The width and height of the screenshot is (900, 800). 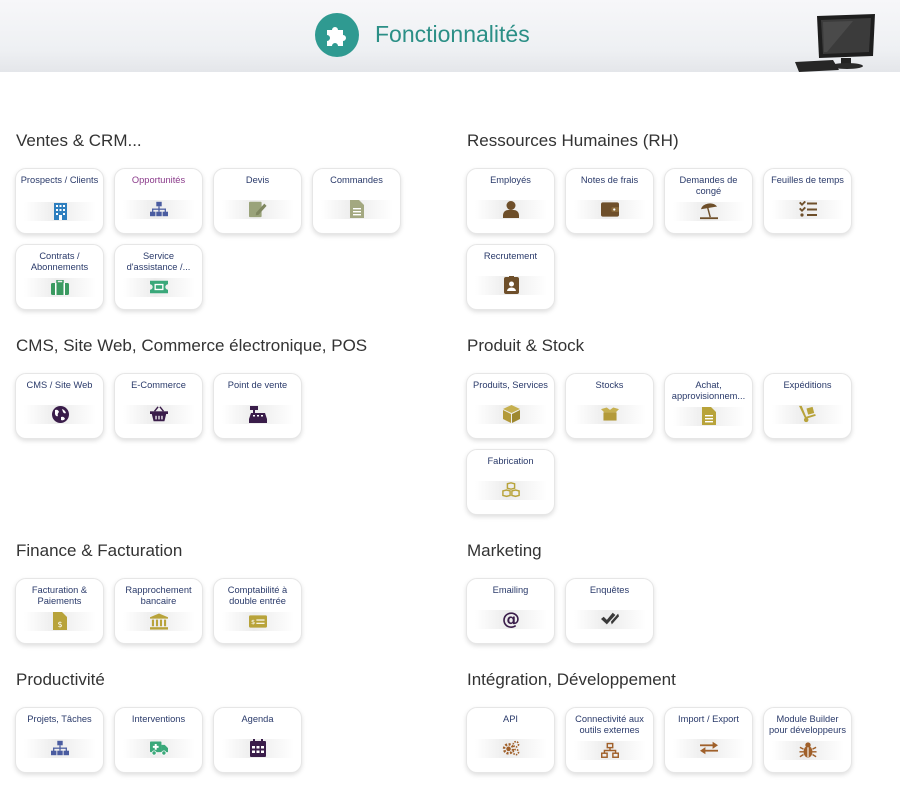 I want to click on card-e-commerce: E-Commerce, so click(x=158, y=406).